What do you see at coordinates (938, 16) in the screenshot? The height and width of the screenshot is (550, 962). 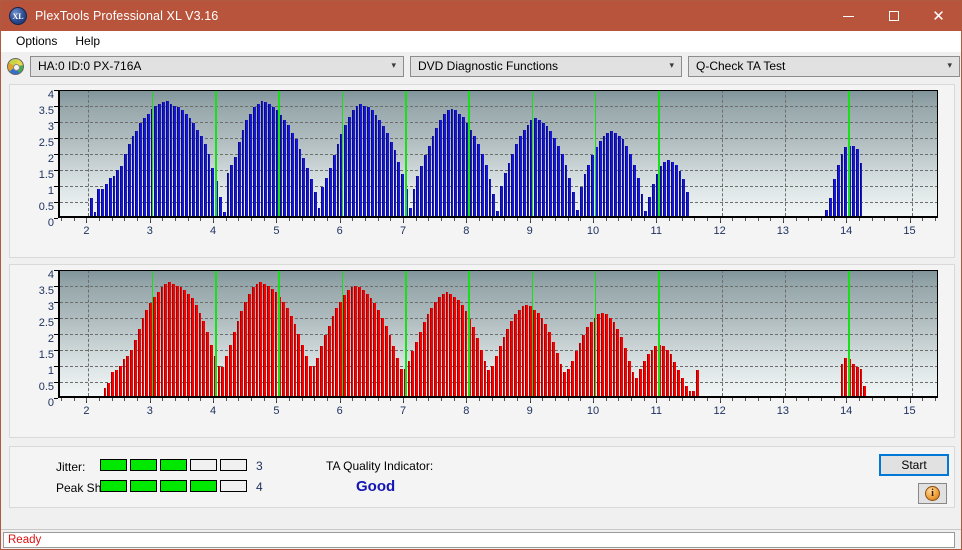 I see `close-button: ✕` at bounding box center [938, 16].